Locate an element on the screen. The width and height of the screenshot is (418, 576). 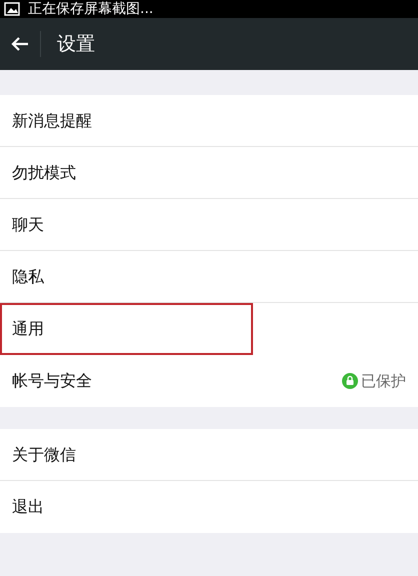
item-label: 退出 is located at coordinates (28, 507).